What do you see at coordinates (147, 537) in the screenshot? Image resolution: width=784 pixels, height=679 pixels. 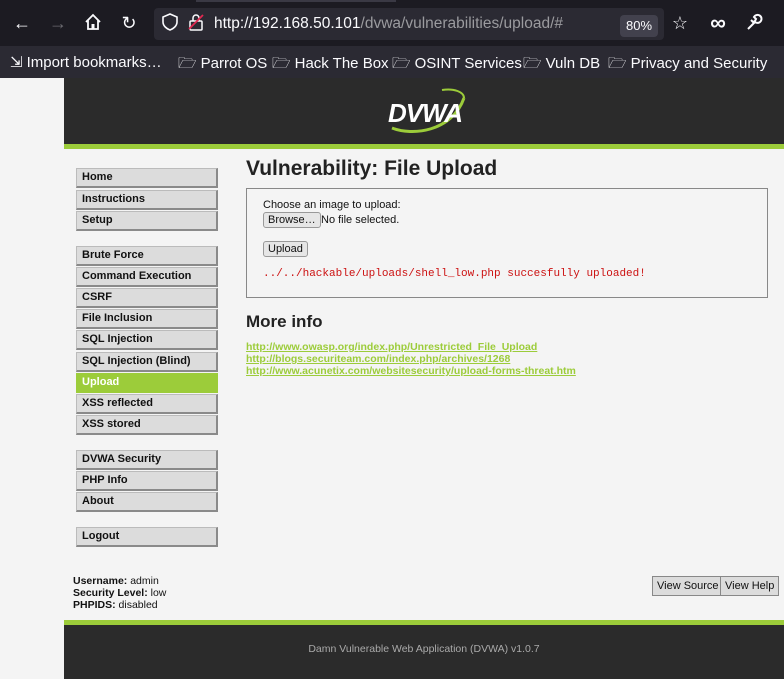 I see `menu-item-logout: Logout` at bounding box center [147, 537].